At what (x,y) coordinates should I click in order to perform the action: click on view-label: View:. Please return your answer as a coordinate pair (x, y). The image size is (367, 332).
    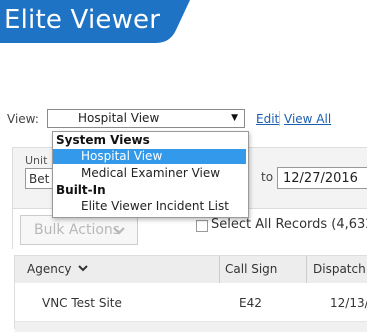
    Looking at the image, I should click on (23, 119).